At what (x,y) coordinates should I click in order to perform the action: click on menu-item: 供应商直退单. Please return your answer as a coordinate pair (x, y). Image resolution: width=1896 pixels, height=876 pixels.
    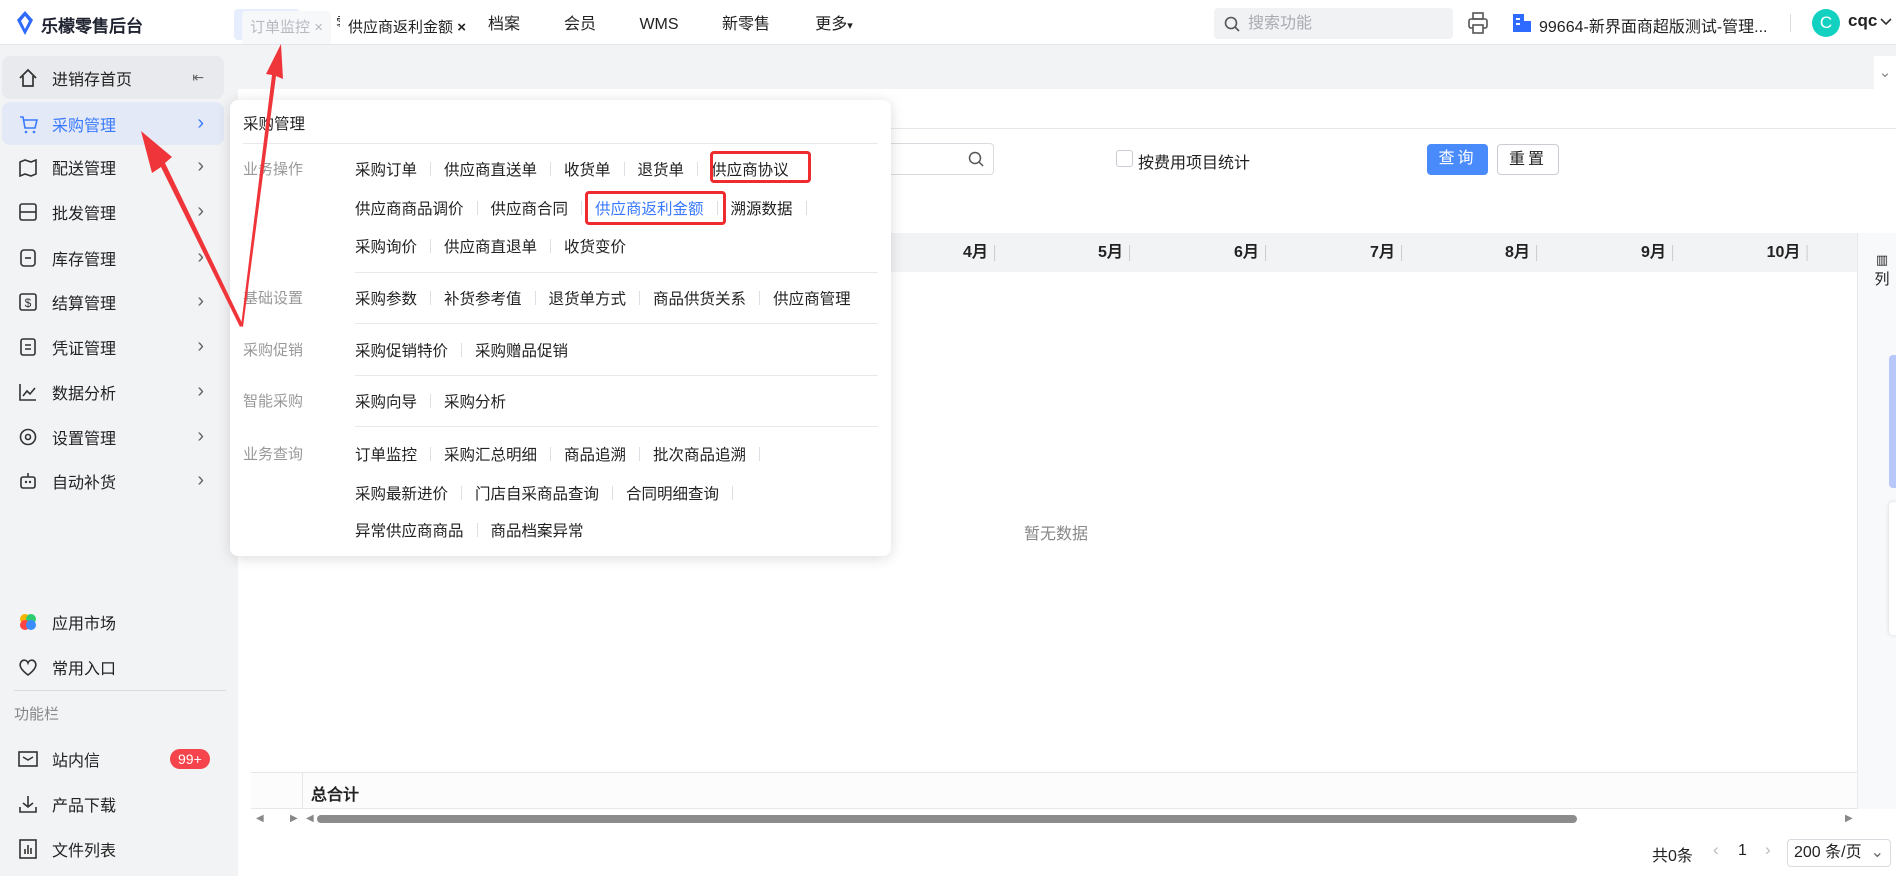
    Looking at the image, I should click on (490, 246).